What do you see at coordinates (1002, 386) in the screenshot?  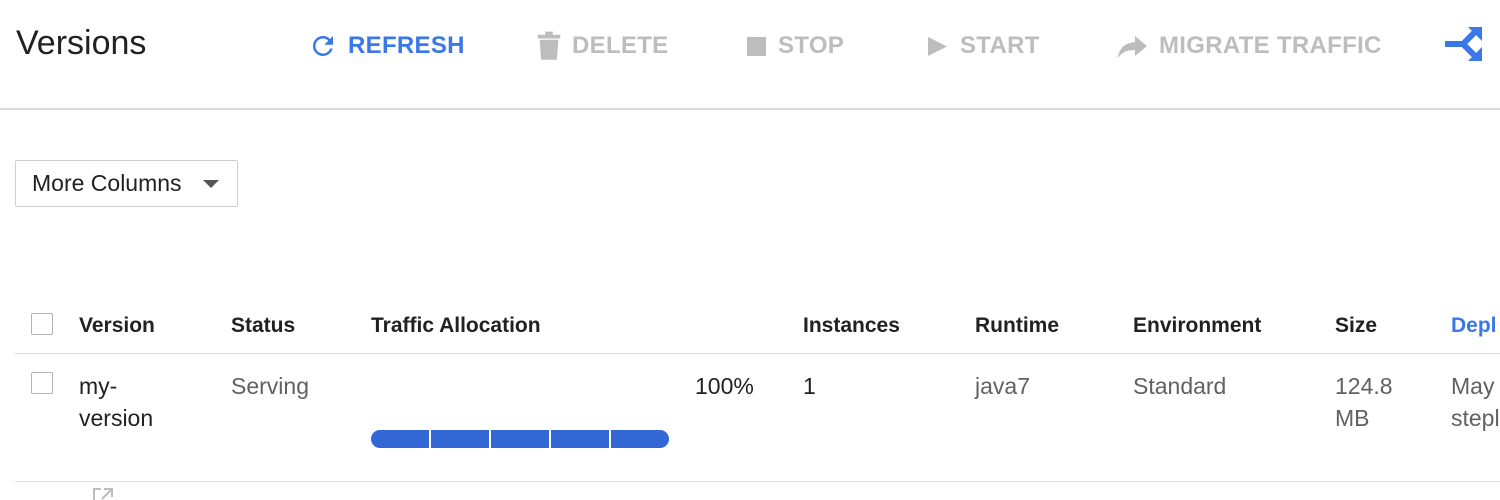 I see `runtime-cell: java7` at bounding box center [1002, 386].